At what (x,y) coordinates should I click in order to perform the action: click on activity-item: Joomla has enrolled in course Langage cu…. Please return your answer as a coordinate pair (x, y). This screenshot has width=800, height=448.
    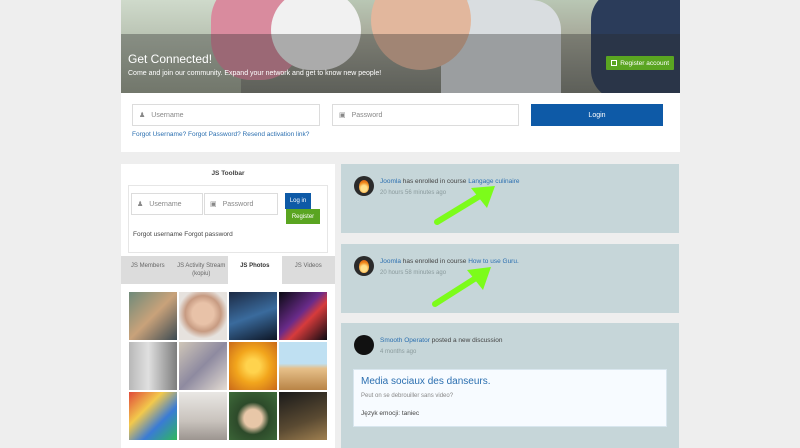
    Looking at the image, I should click on (510, 198).